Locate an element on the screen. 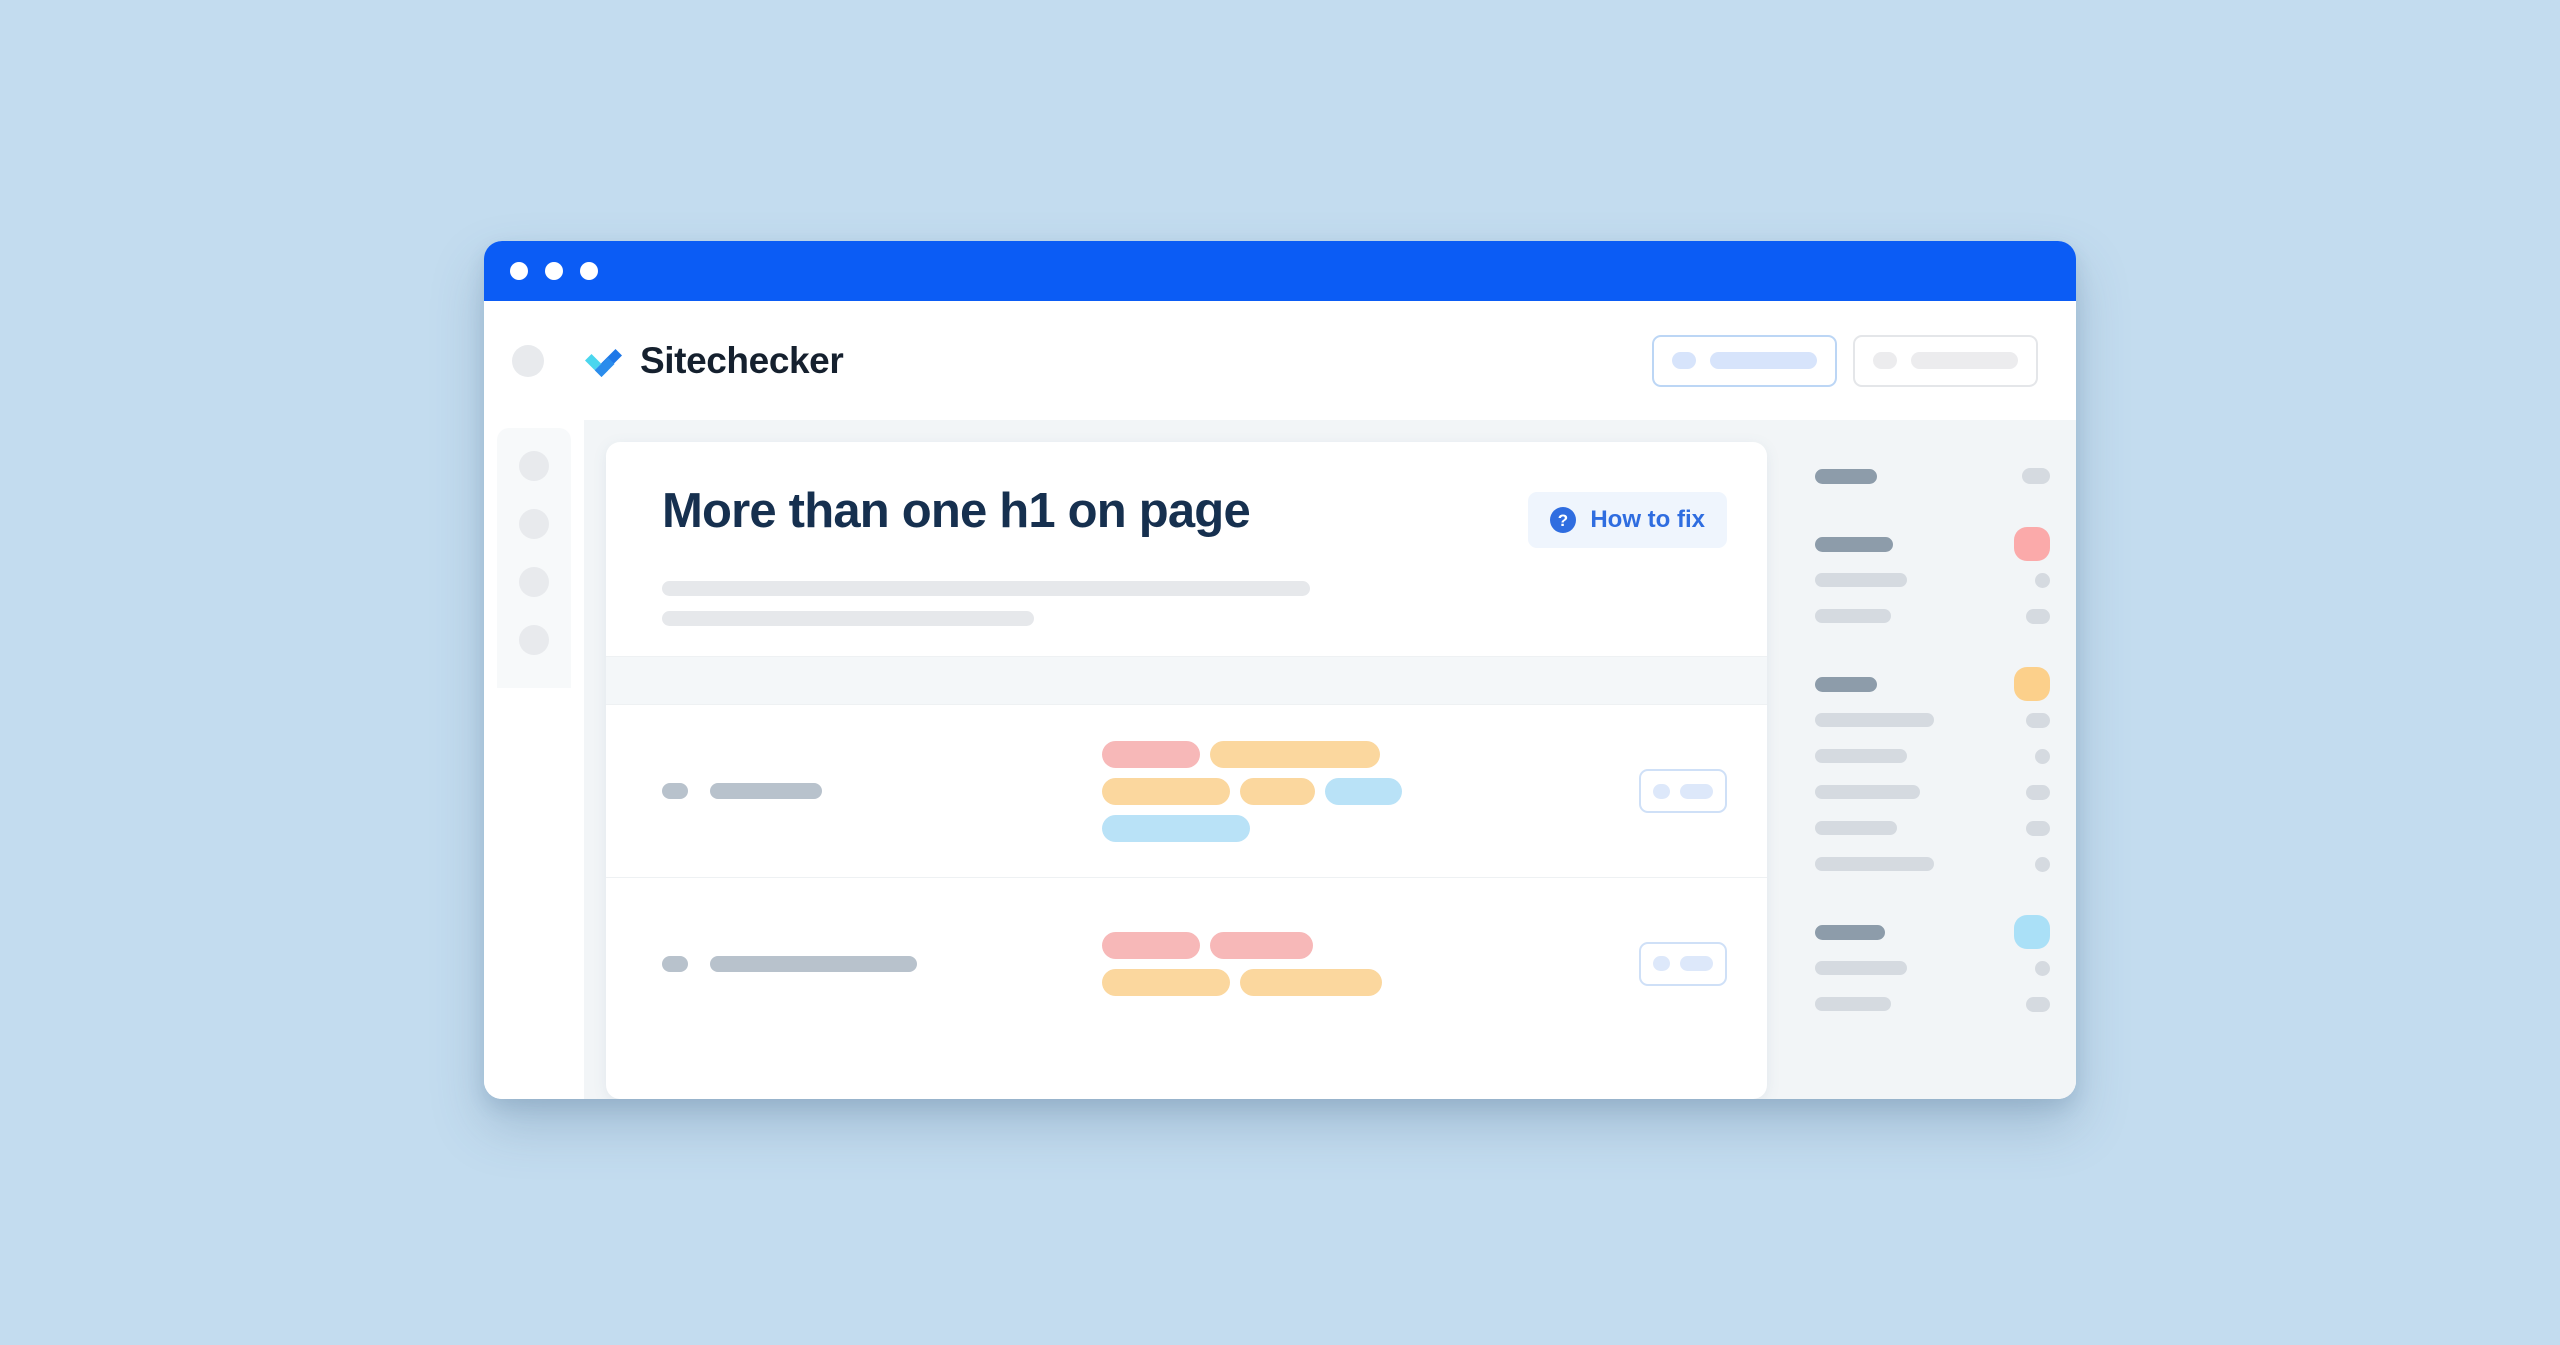 This screenshot has width=2560, height=1345. brand-name: Sitechecker is located at coordinates (742, 360).